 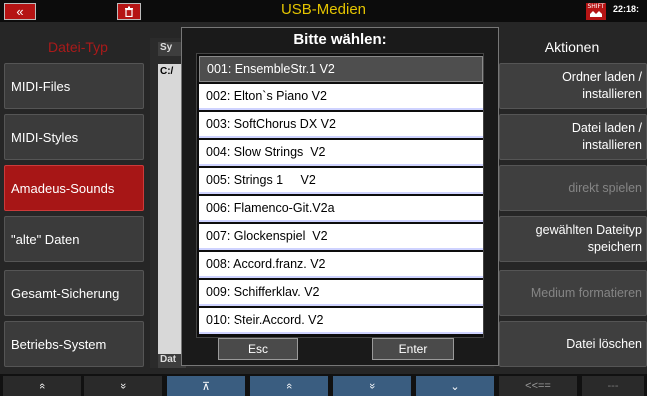 What do you see at coordinates (59, 344) in the screenshot?
I see `file-type-label: Betriebs-System` at bounding box center [59, 344].